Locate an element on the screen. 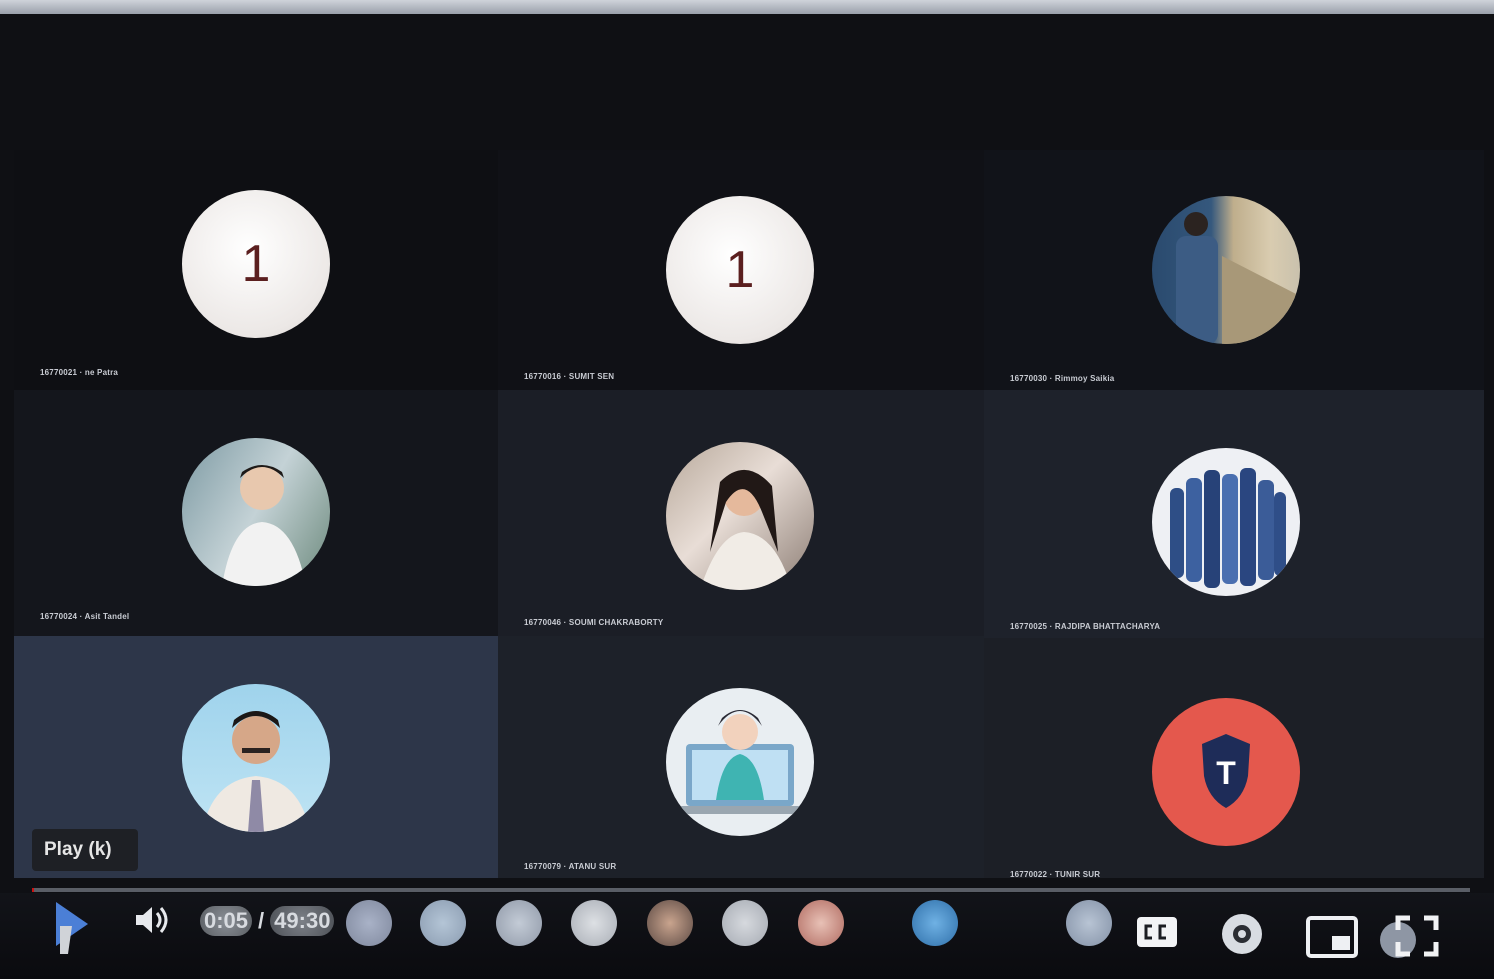 Image resolution: width=1494 pixels, height=979 pixels. participant-tile: 1 16770016 · SUMIT SEN is located at coordinates (741, 270).